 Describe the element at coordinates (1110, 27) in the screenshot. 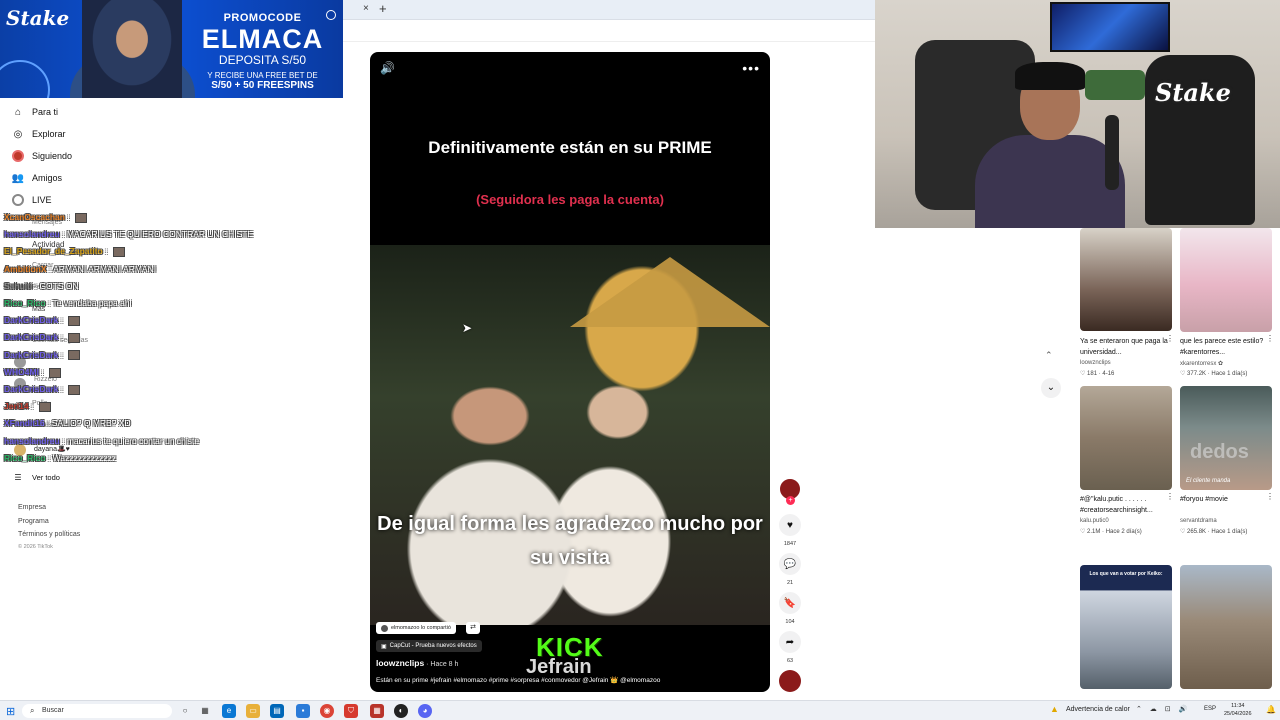

I see `tv-screen` at that location.